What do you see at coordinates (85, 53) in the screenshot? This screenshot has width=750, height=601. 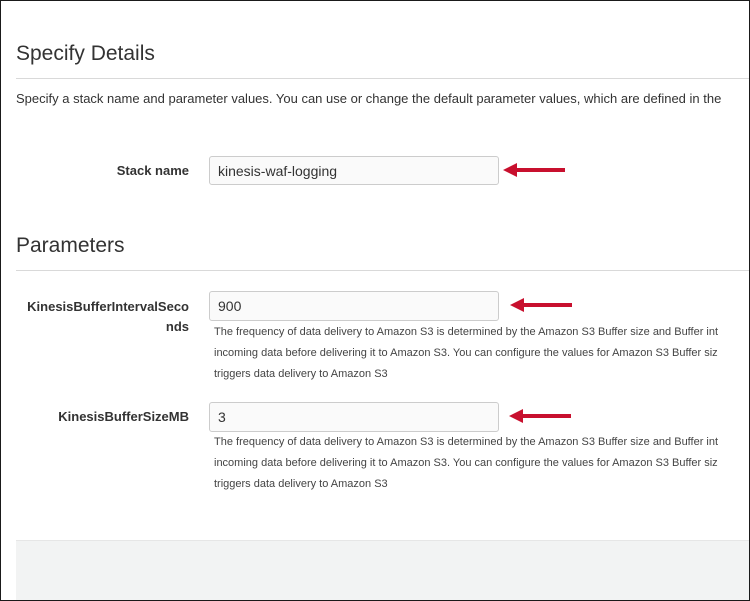 I see `section-title-specify-details: Specify Details` at bounding box center [85, 53].